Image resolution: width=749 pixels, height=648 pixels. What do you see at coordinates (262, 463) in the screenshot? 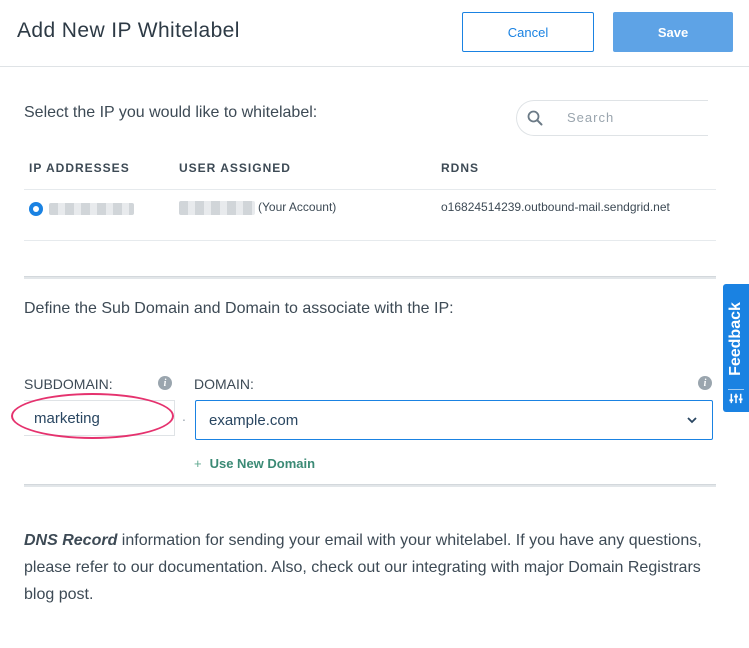
I see `use-new-domain-label: Use New Domain` at bounding box center [262, 463].